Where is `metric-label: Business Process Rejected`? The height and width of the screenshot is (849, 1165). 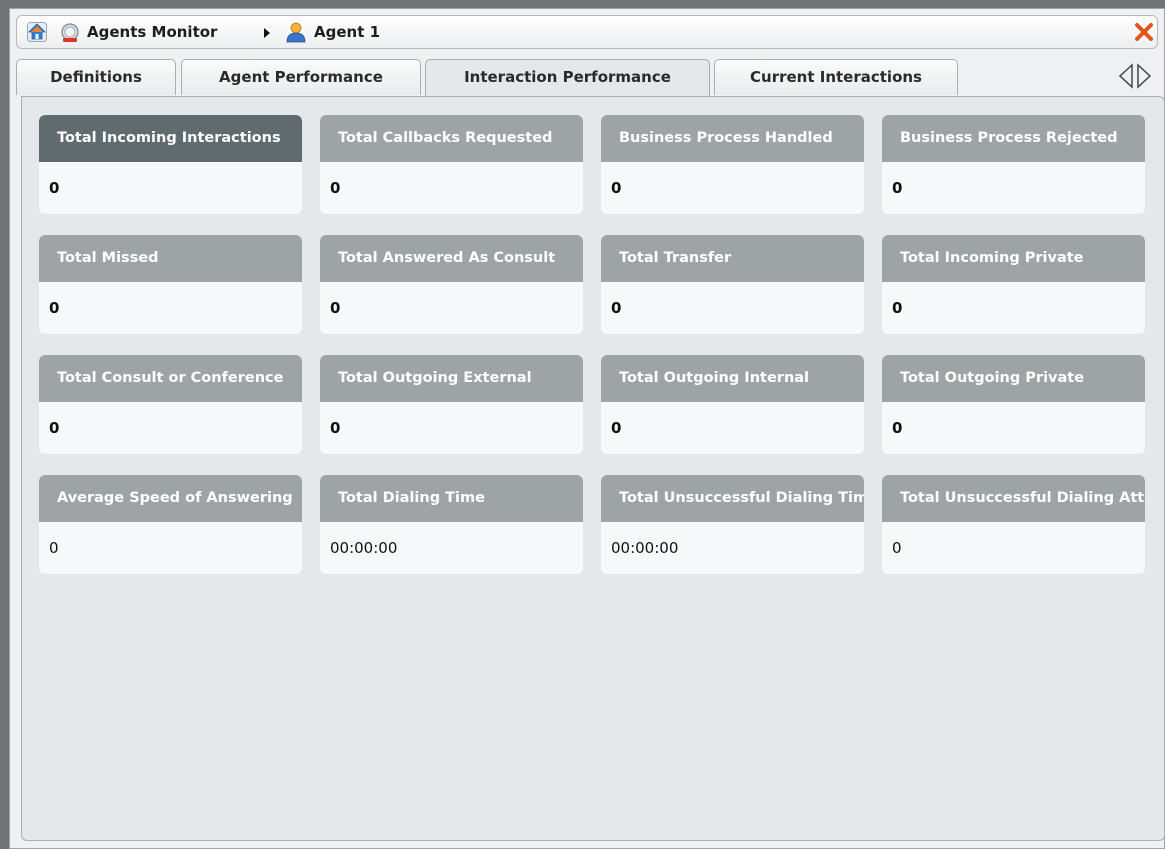 metric-label: Business Process Rejected is located at coordinates (1013, 138).